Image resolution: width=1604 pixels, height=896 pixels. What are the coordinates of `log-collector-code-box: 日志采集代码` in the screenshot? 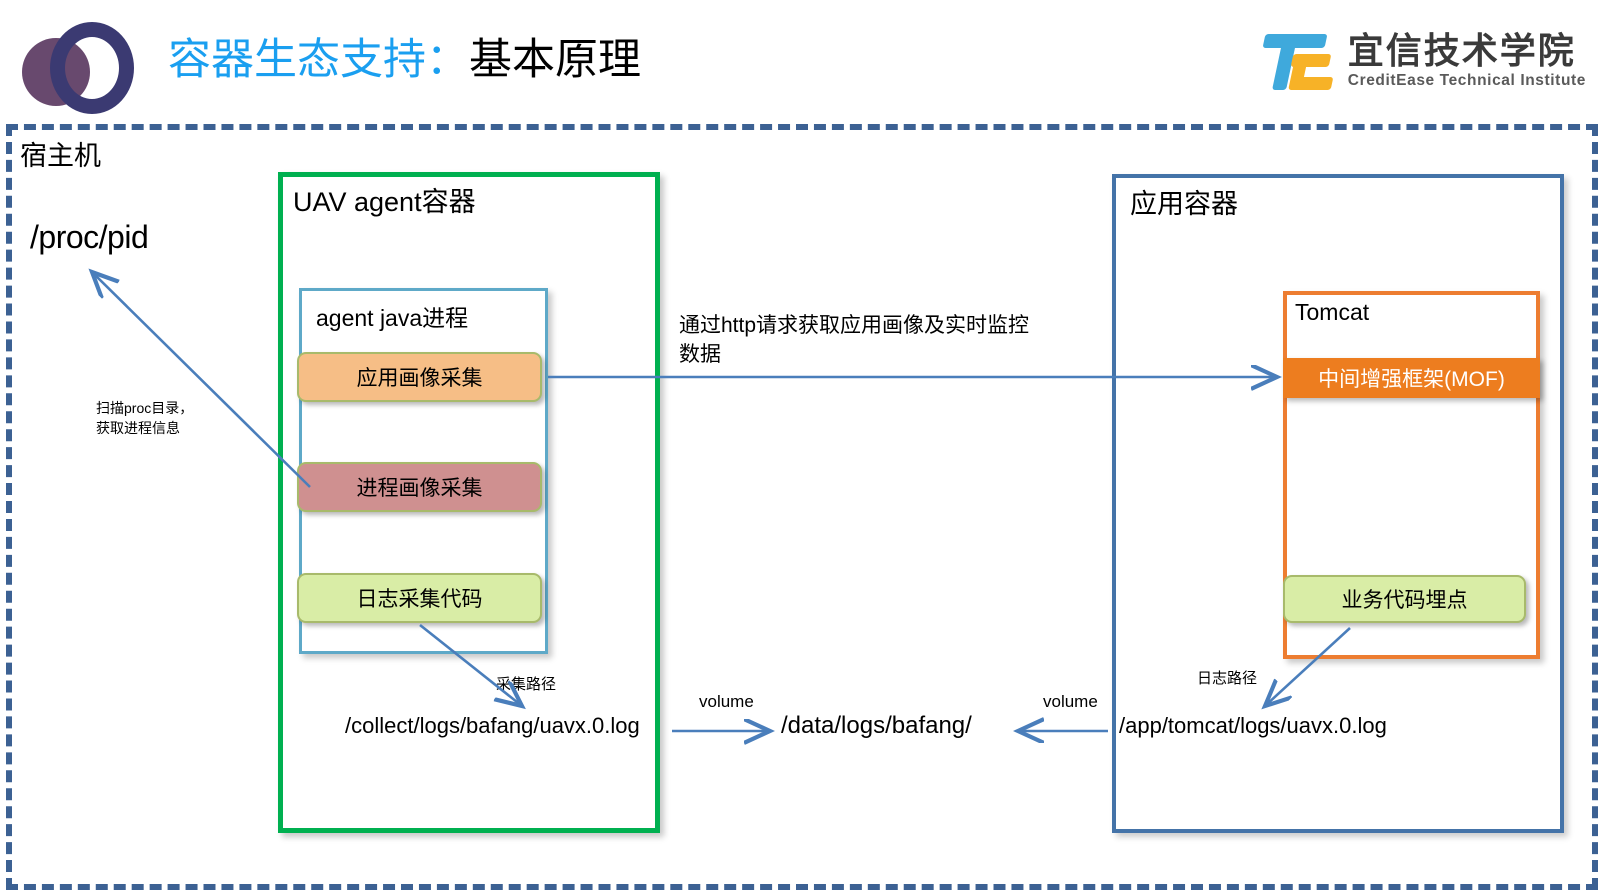 It's located at (419, 598).